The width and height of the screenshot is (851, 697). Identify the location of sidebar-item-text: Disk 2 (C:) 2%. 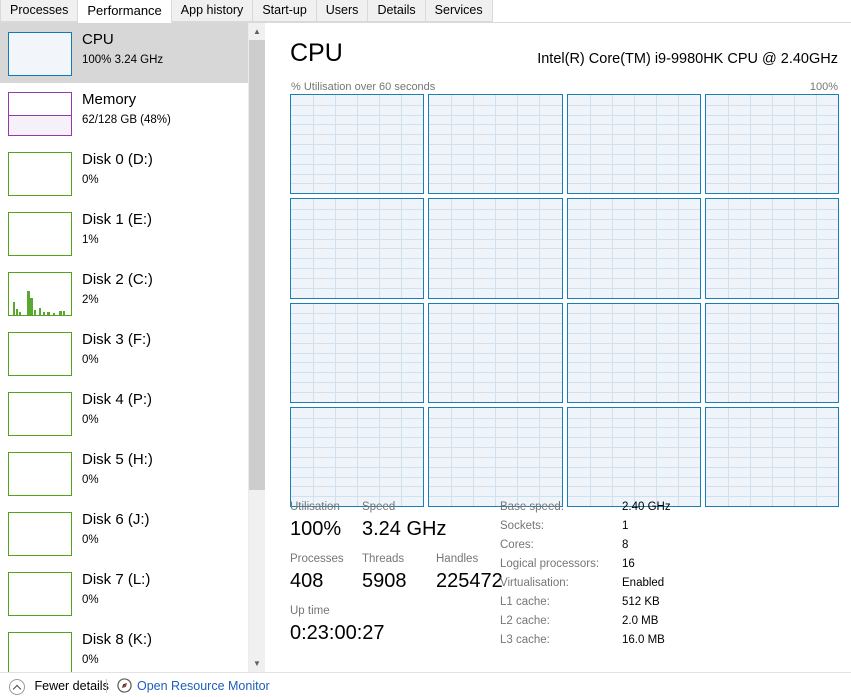
(163, 289).